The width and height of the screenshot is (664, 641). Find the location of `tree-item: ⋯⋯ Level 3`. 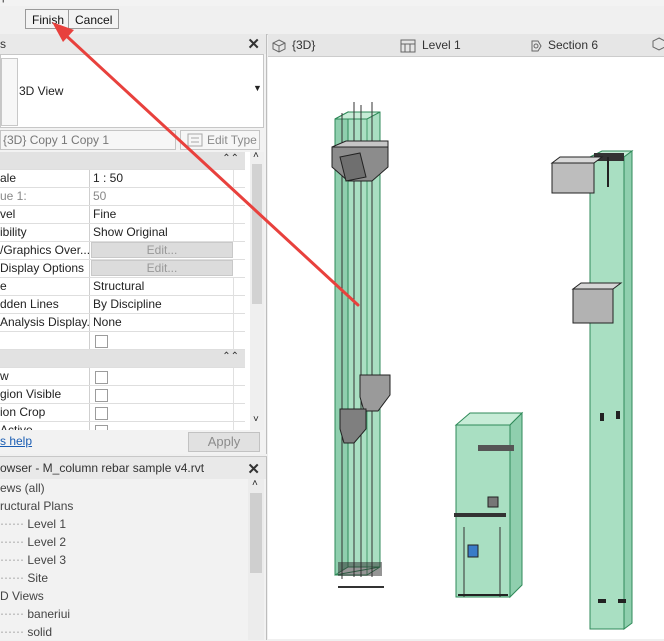

tree-item: ⋯⋯ Level 3 is located at coordinates (33, 560).